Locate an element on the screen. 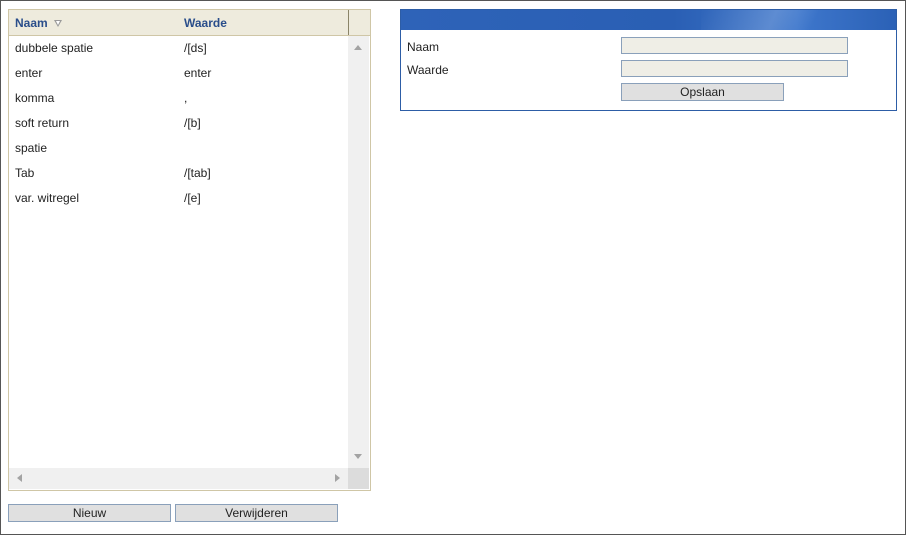  arrow-left-icon is located at coordinates (19, 478).